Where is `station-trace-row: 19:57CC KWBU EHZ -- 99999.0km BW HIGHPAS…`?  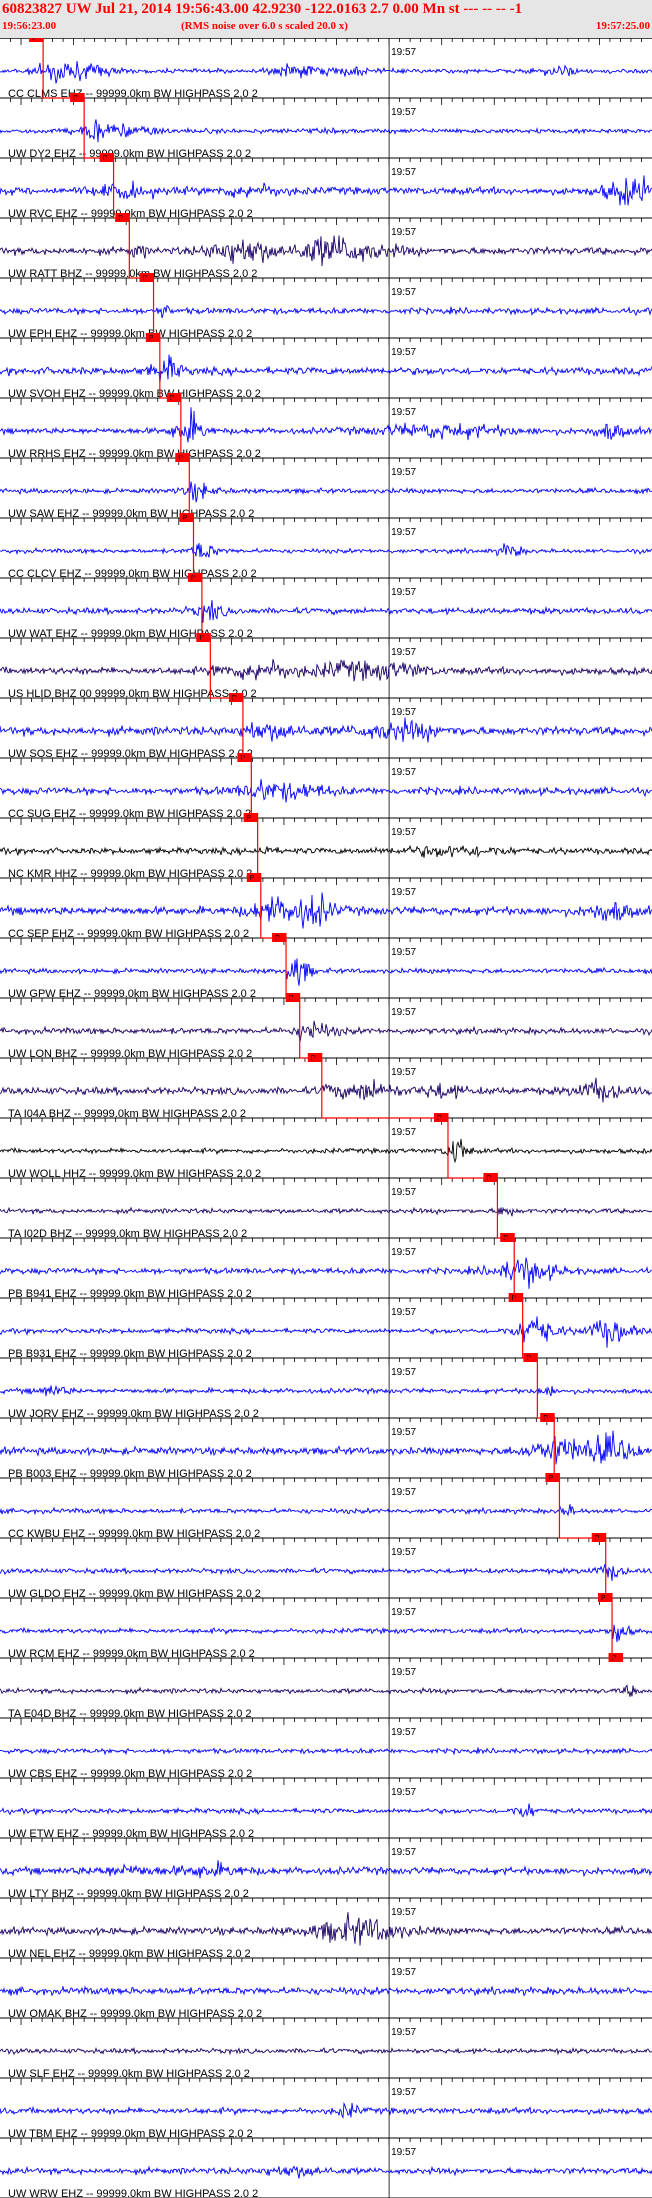
station-trace-row: 19:57CC KWBU EHZ -- 99999.0km BW HIGHPAS… is located at coordinates (326, 1506).